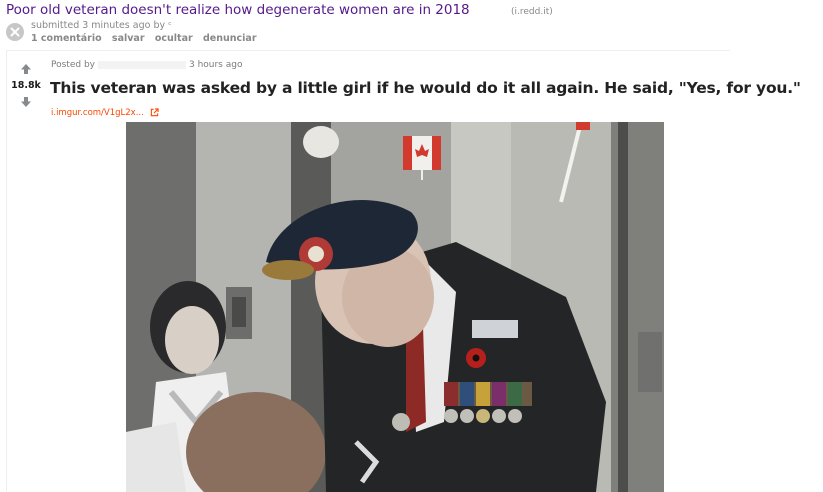 This screenshot has height=492, width=823. What do you see at coordinates (98, 25) in the screenshot?
I see `submitted-text: submitted 3 minutes ago by` at bounding box center [98, 25].